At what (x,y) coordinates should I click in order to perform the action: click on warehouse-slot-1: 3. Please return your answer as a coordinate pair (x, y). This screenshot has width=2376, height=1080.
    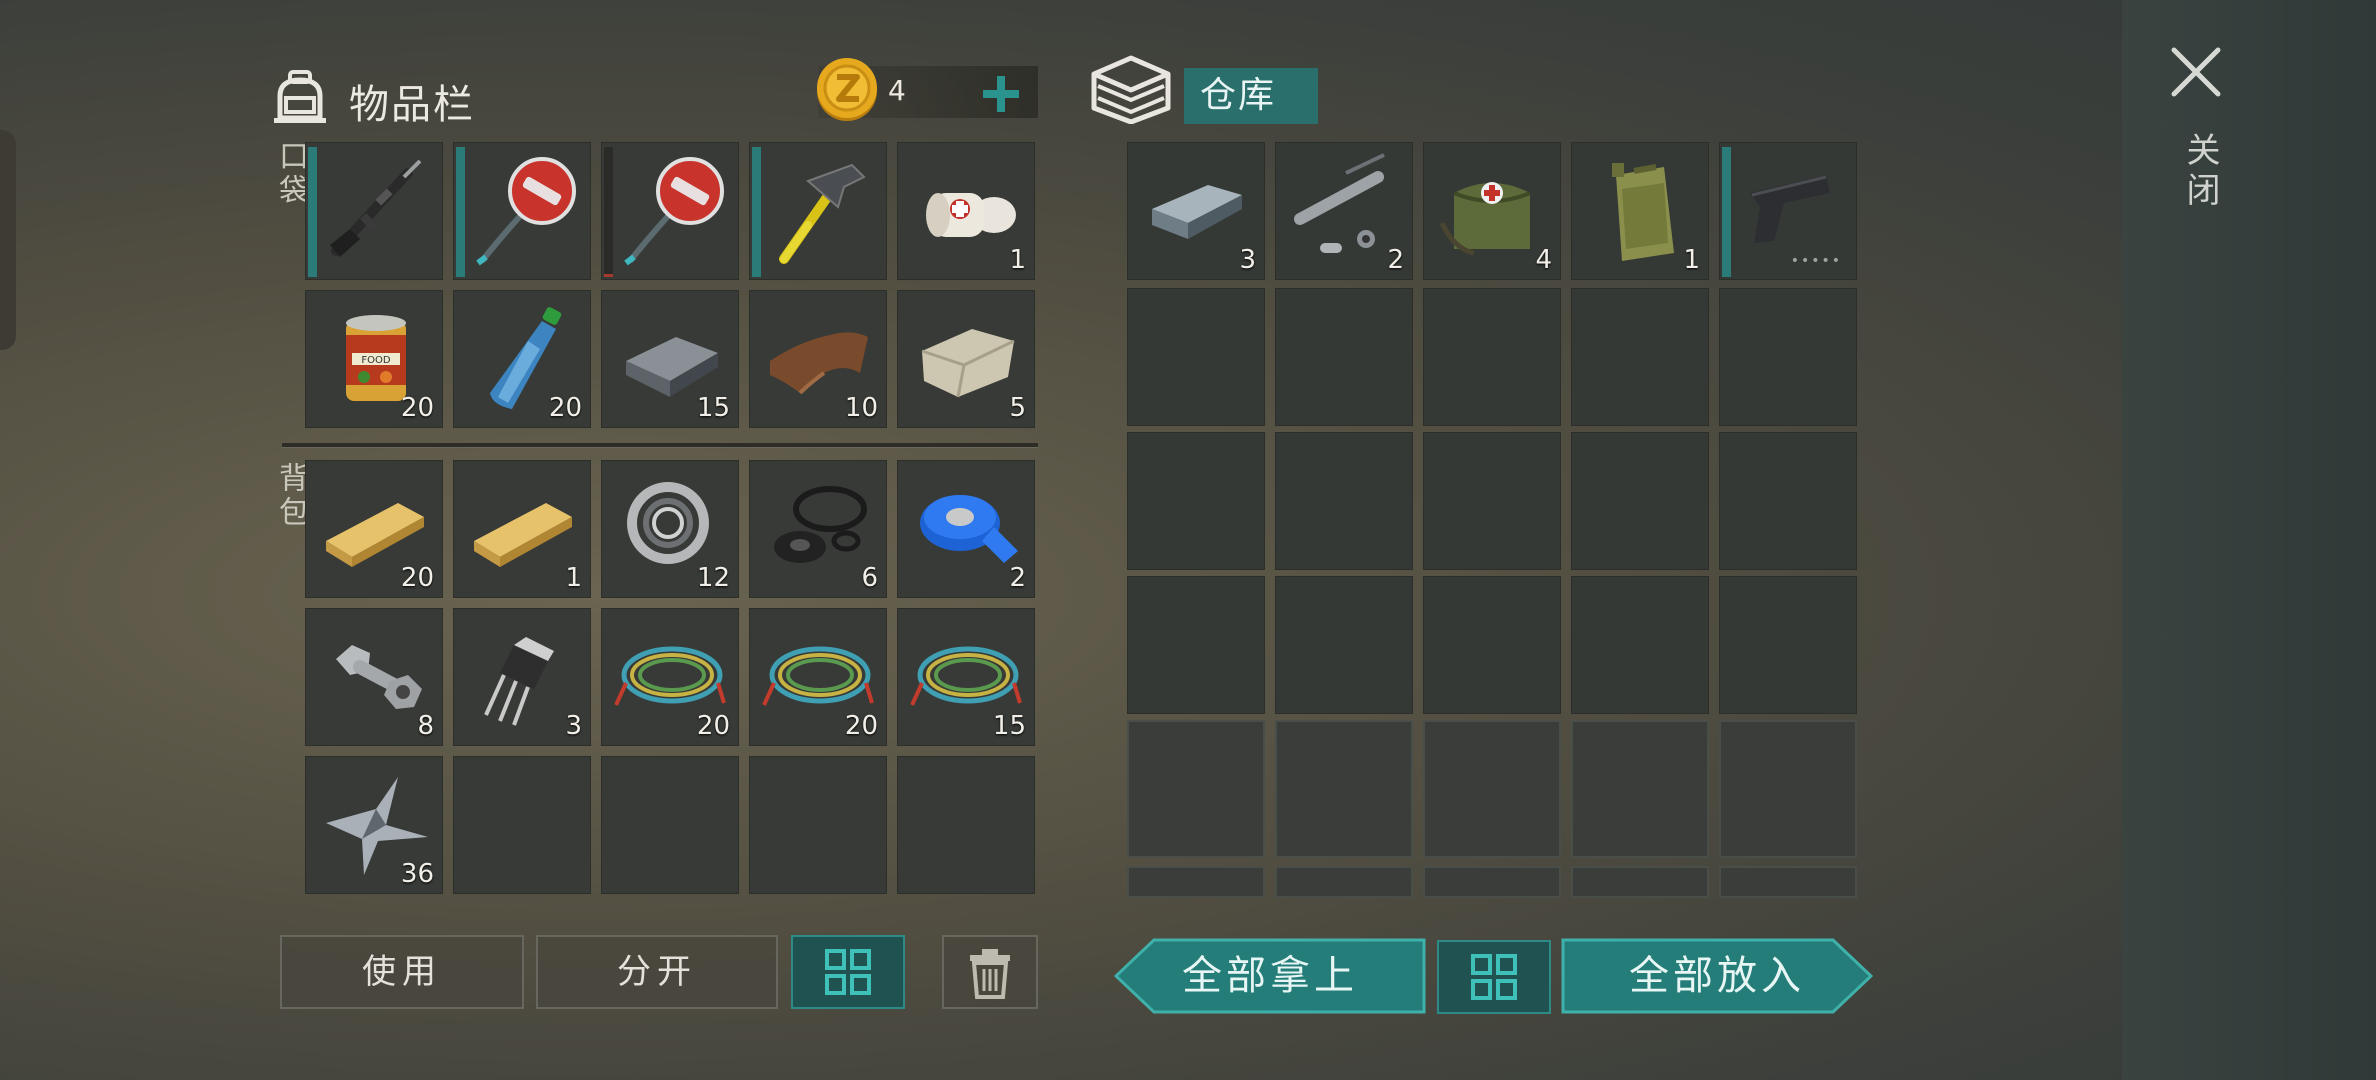
    Looking at the image, I should click on (1196, 211).